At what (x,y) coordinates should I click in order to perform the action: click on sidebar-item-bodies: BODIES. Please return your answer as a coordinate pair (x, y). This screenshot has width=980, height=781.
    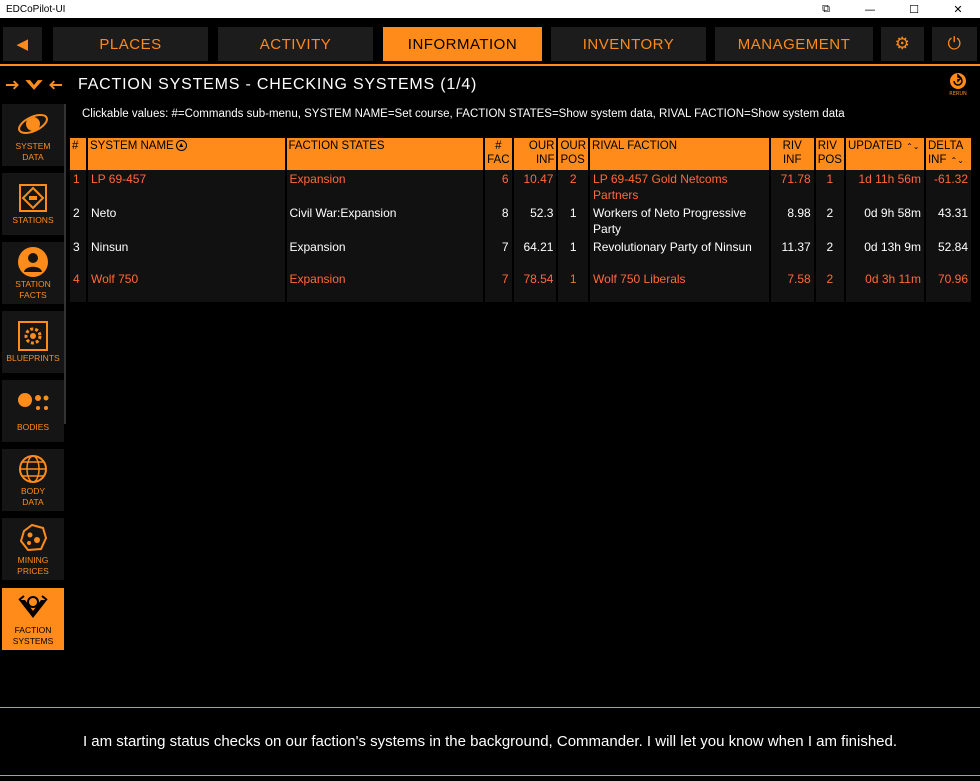
    Looking at the image, I should click on (33, 411).